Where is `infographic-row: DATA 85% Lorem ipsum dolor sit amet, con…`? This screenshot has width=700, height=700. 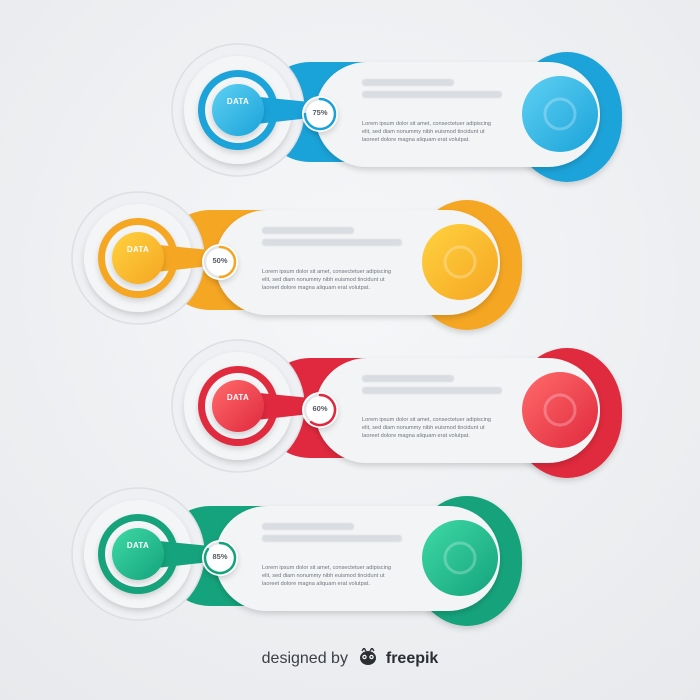
infographic-row: DATA 85% Lorem ipsum dolor sit amet, con… is located at coordinates (291, 555).